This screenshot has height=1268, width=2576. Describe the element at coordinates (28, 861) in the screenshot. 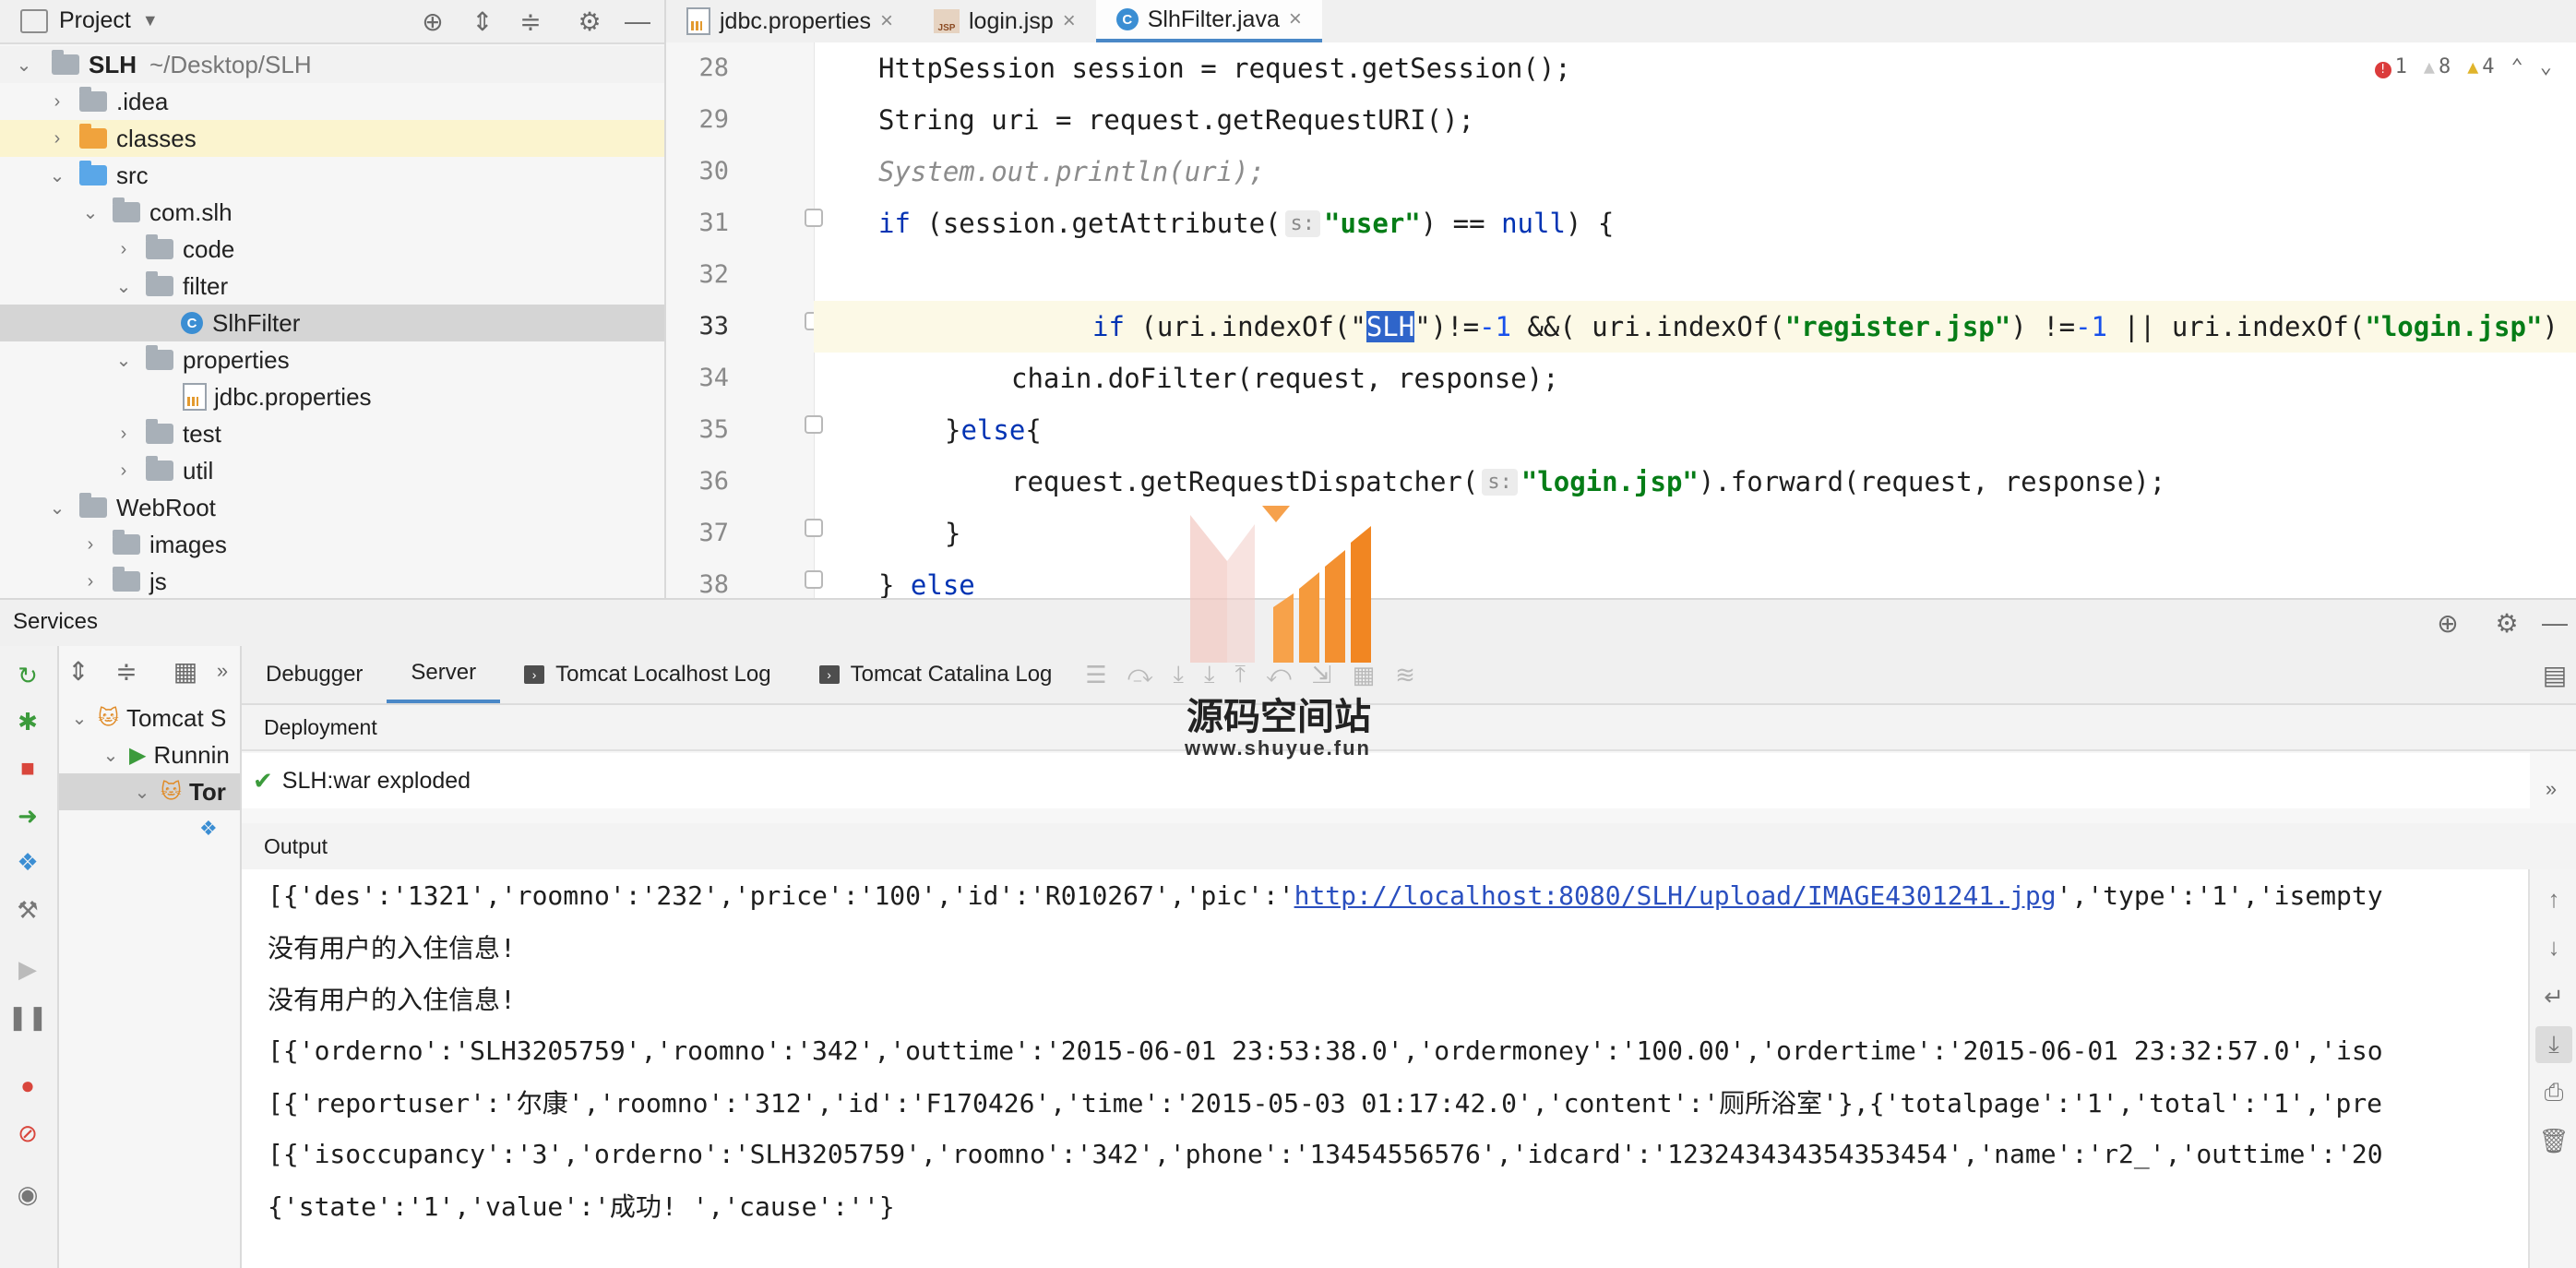

I see `artifacts-icon: ❖` at that location.